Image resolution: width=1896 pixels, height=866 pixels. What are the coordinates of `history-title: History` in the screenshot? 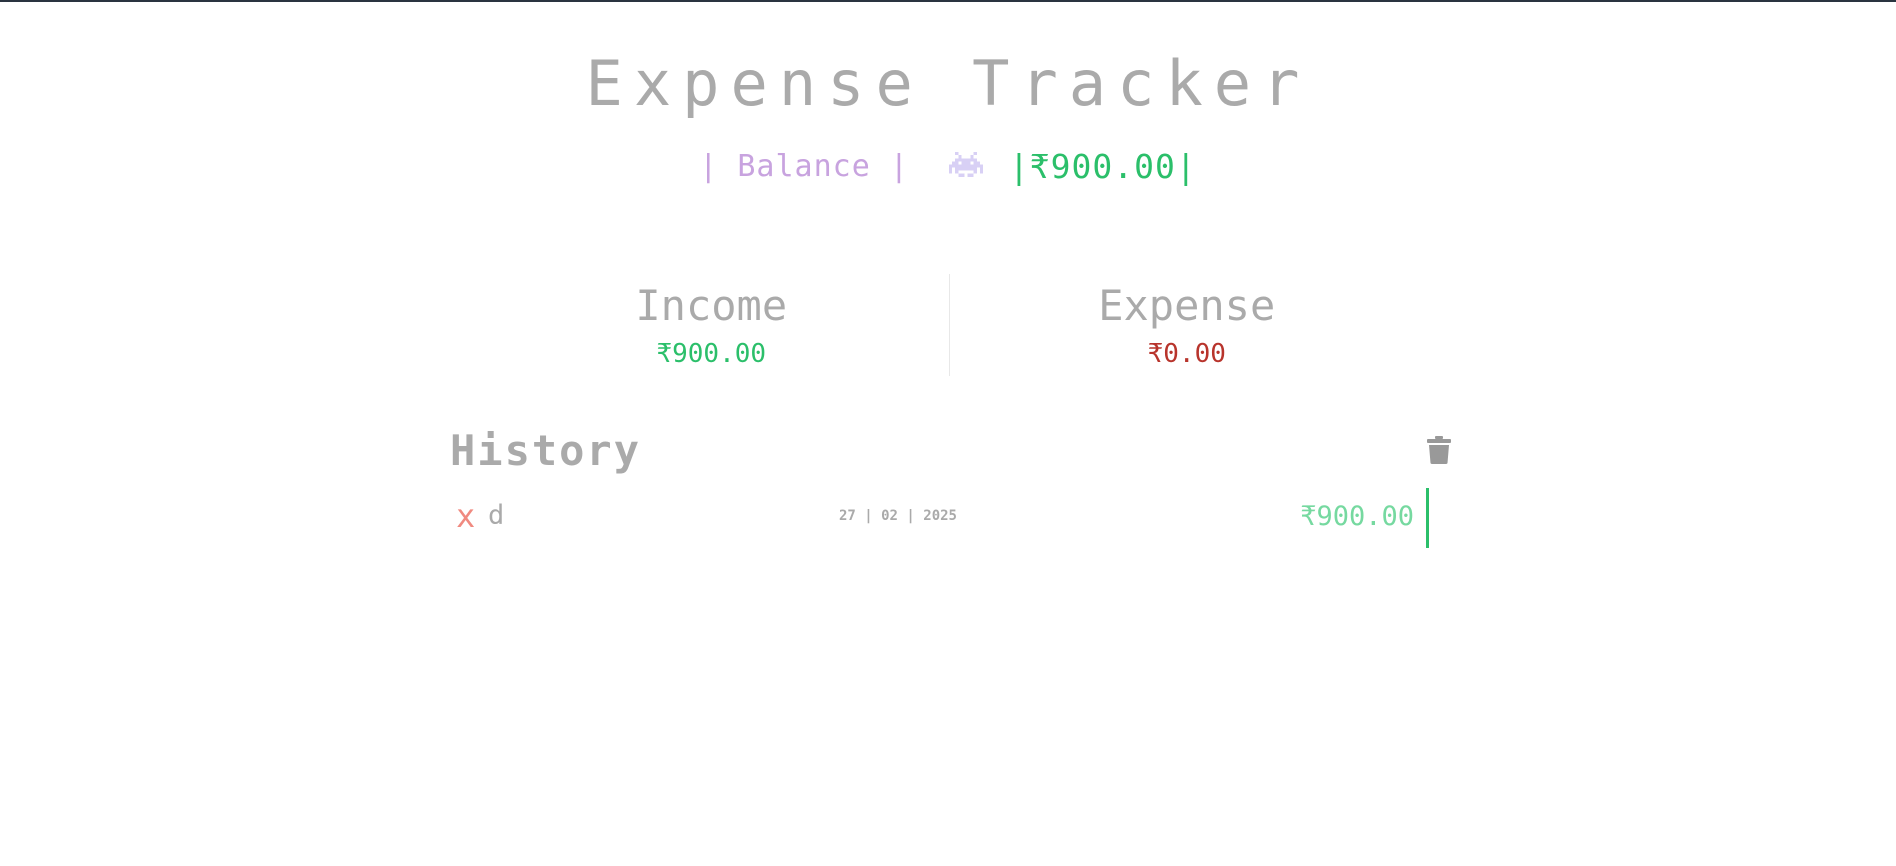 It's located at (546, 450).